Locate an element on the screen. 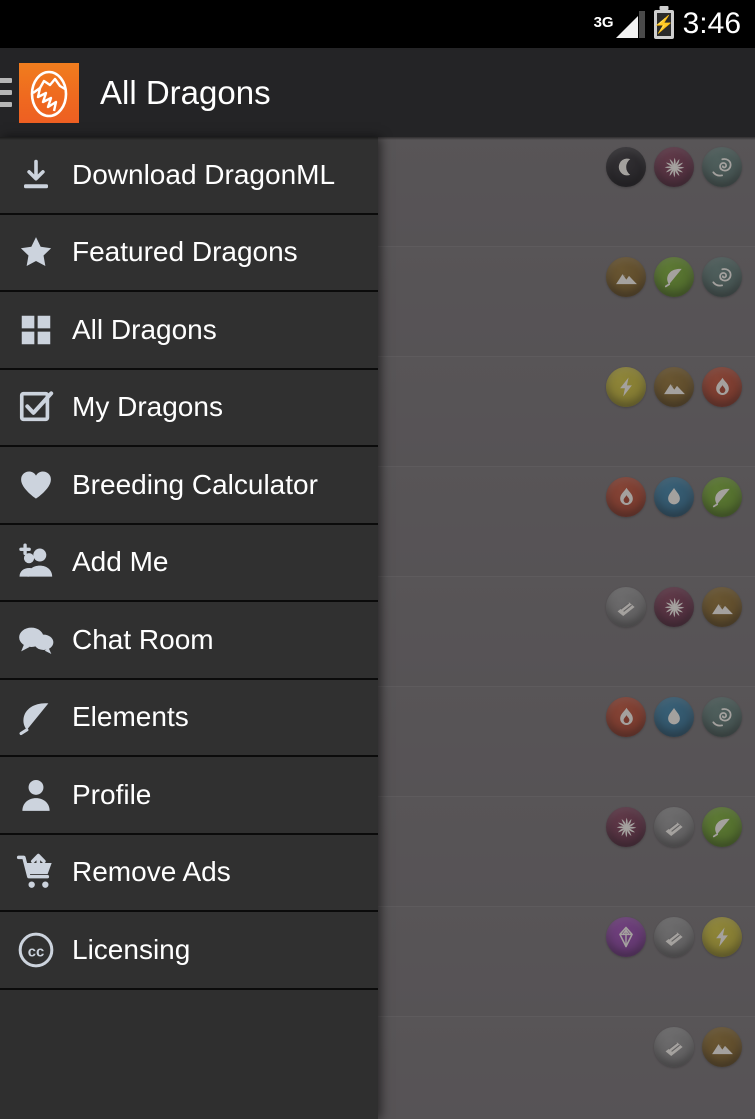 Image resolution: width=755 pixels, height=1119 pixels. sidebar-item-profile: Profile is located at coordinates (189, 796).